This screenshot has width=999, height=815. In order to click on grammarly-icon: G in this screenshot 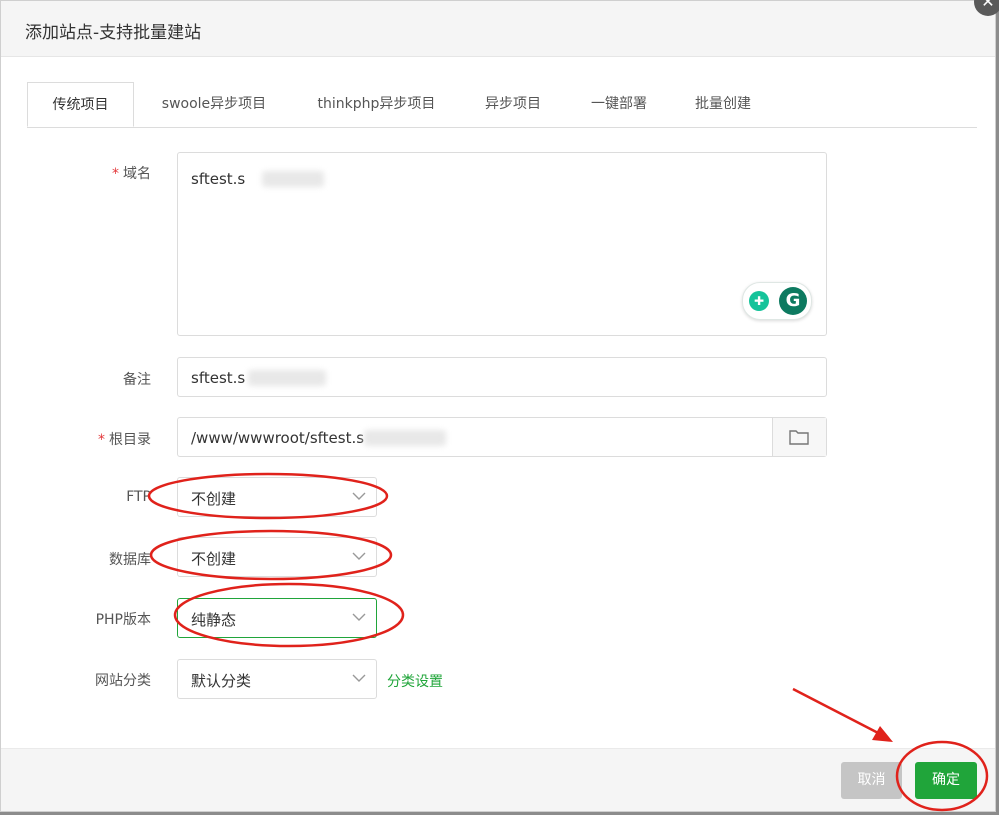, I will do `click(793, 301)`.